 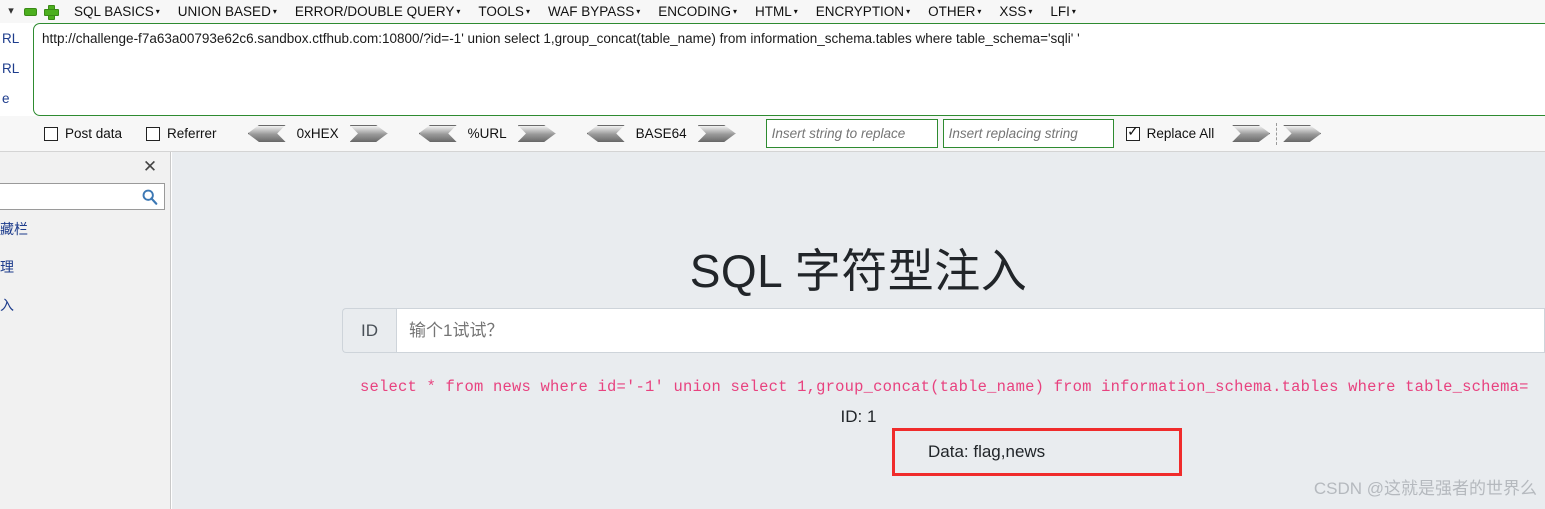 I want to click on id-input-addon-label: ID, so click(x=369, y=330).